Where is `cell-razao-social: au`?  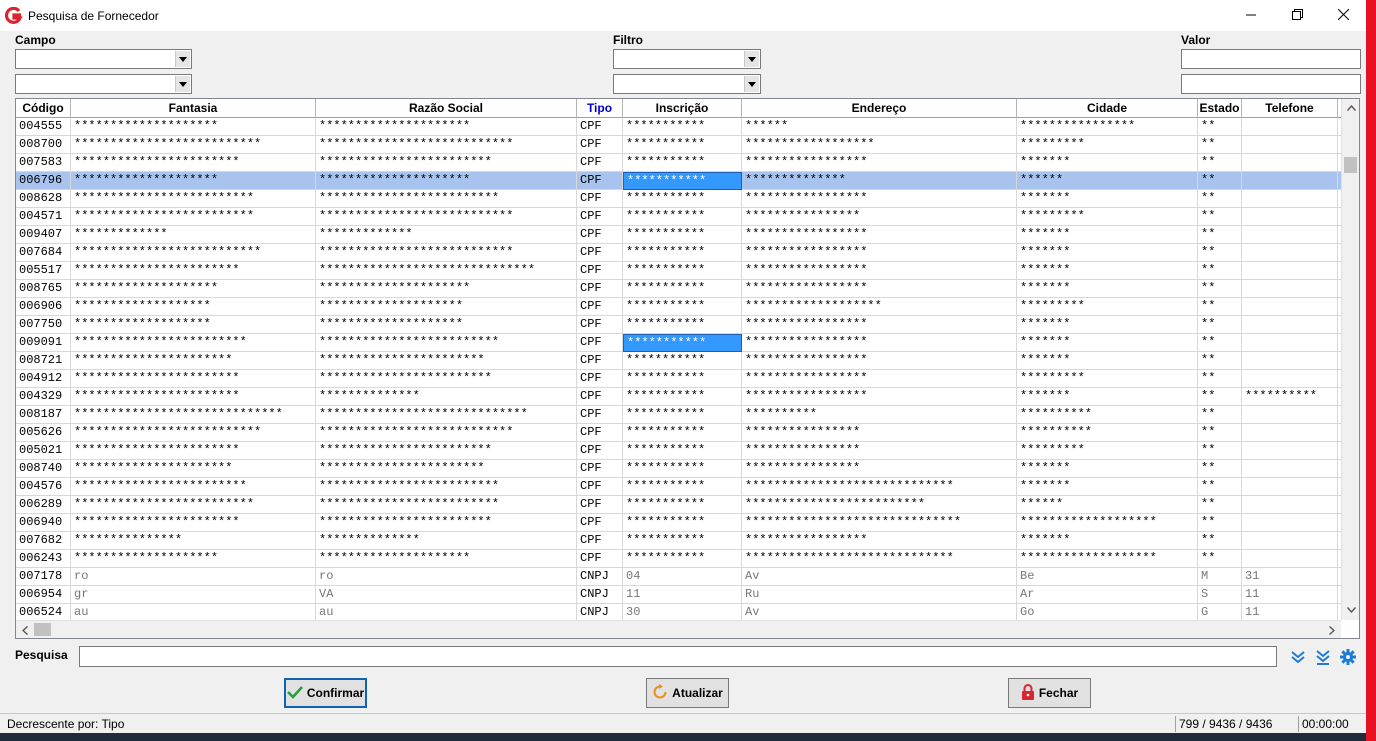 cell-razao-social: au is located at coordinates (446, 612).